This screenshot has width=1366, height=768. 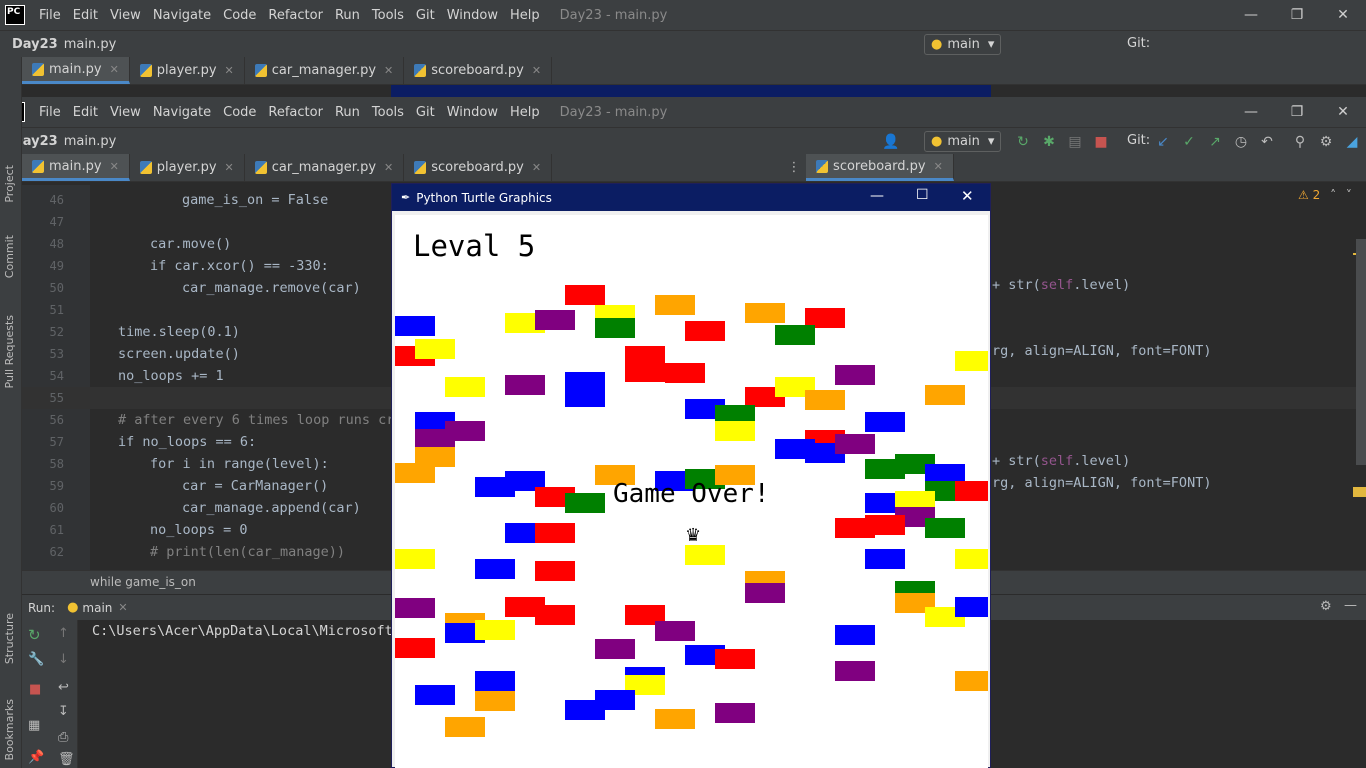 I want to click on run-tab-main: main, so click(x=97, y=608).